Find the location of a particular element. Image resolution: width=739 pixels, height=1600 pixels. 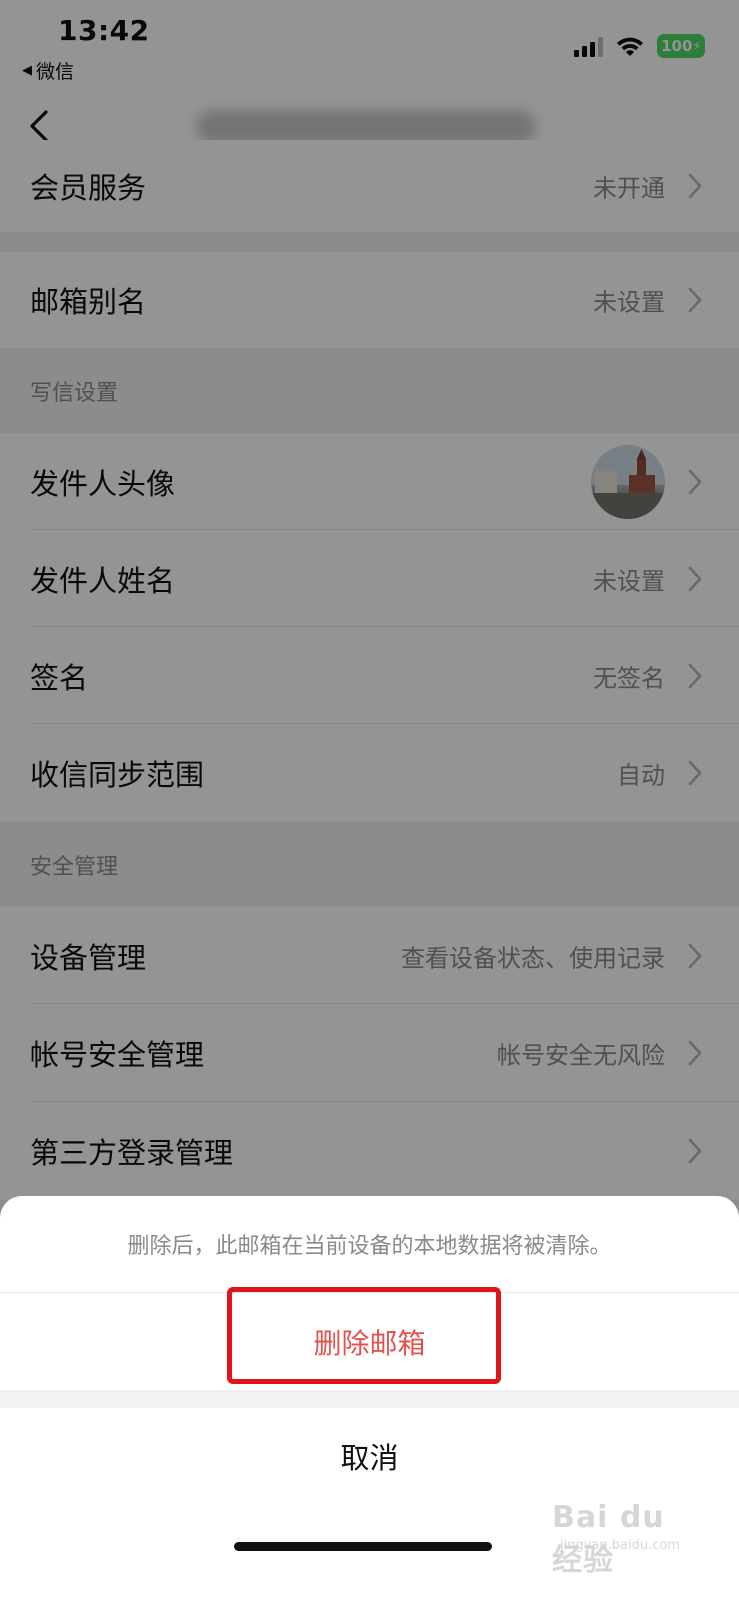

baidu-jingyan-watermark: Bai du 经验 jingyan.baidu.com is located at coordinates (627, 1539).